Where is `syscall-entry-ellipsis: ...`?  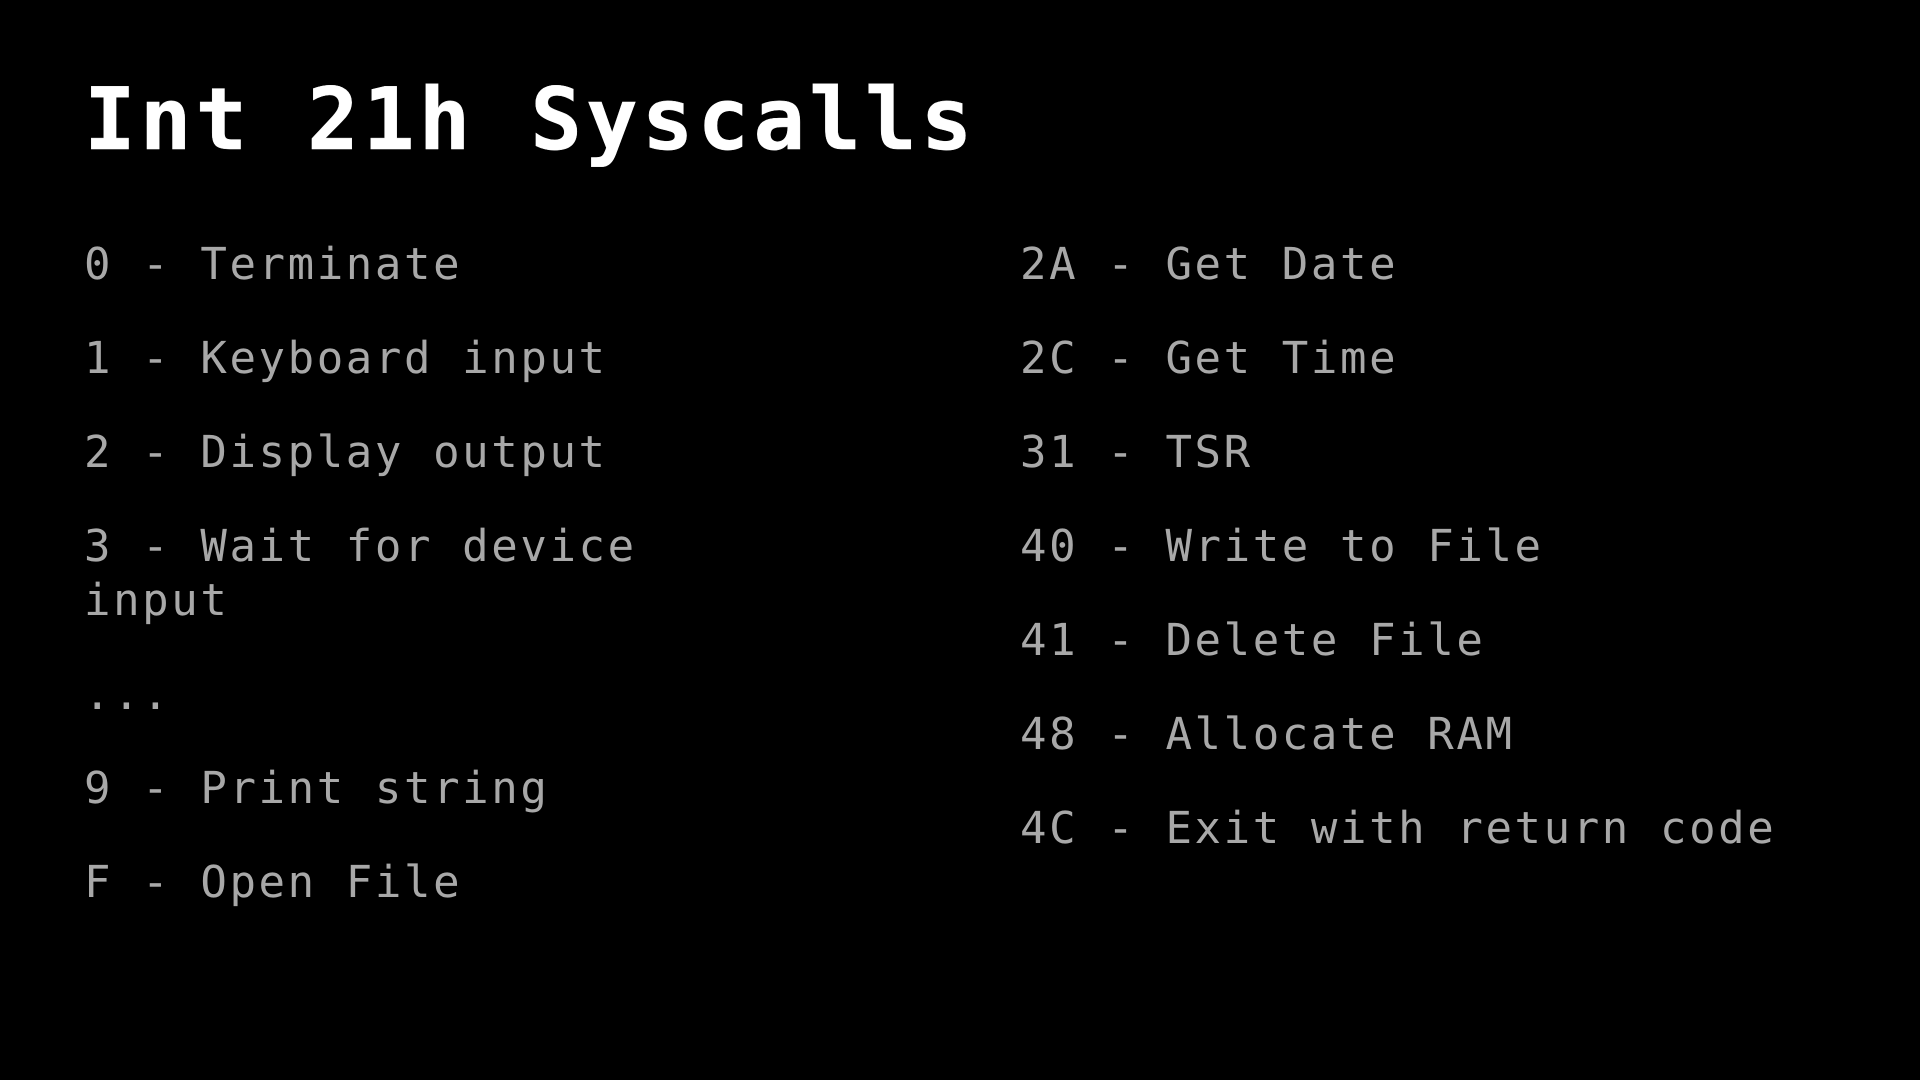 syscall-entry-ellipsis: ... is located at coordinates (128, 694).